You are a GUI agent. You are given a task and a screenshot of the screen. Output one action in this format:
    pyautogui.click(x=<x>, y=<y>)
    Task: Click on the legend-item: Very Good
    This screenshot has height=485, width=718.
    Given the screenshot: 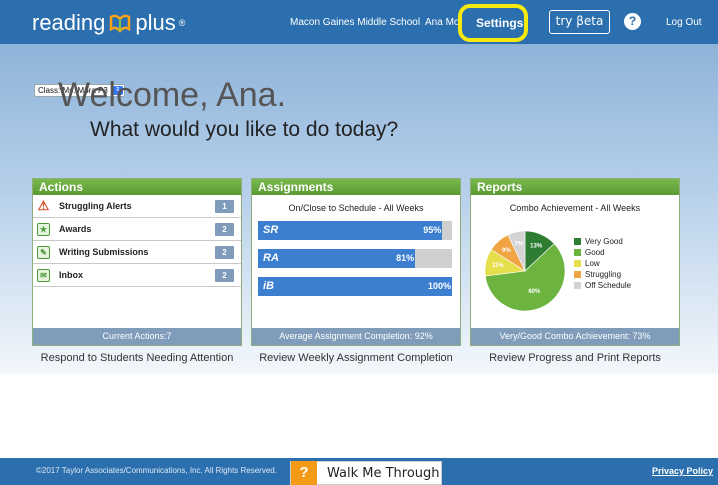 What is the action you would take?
    pyautogui.click(x=598, y=241)
    